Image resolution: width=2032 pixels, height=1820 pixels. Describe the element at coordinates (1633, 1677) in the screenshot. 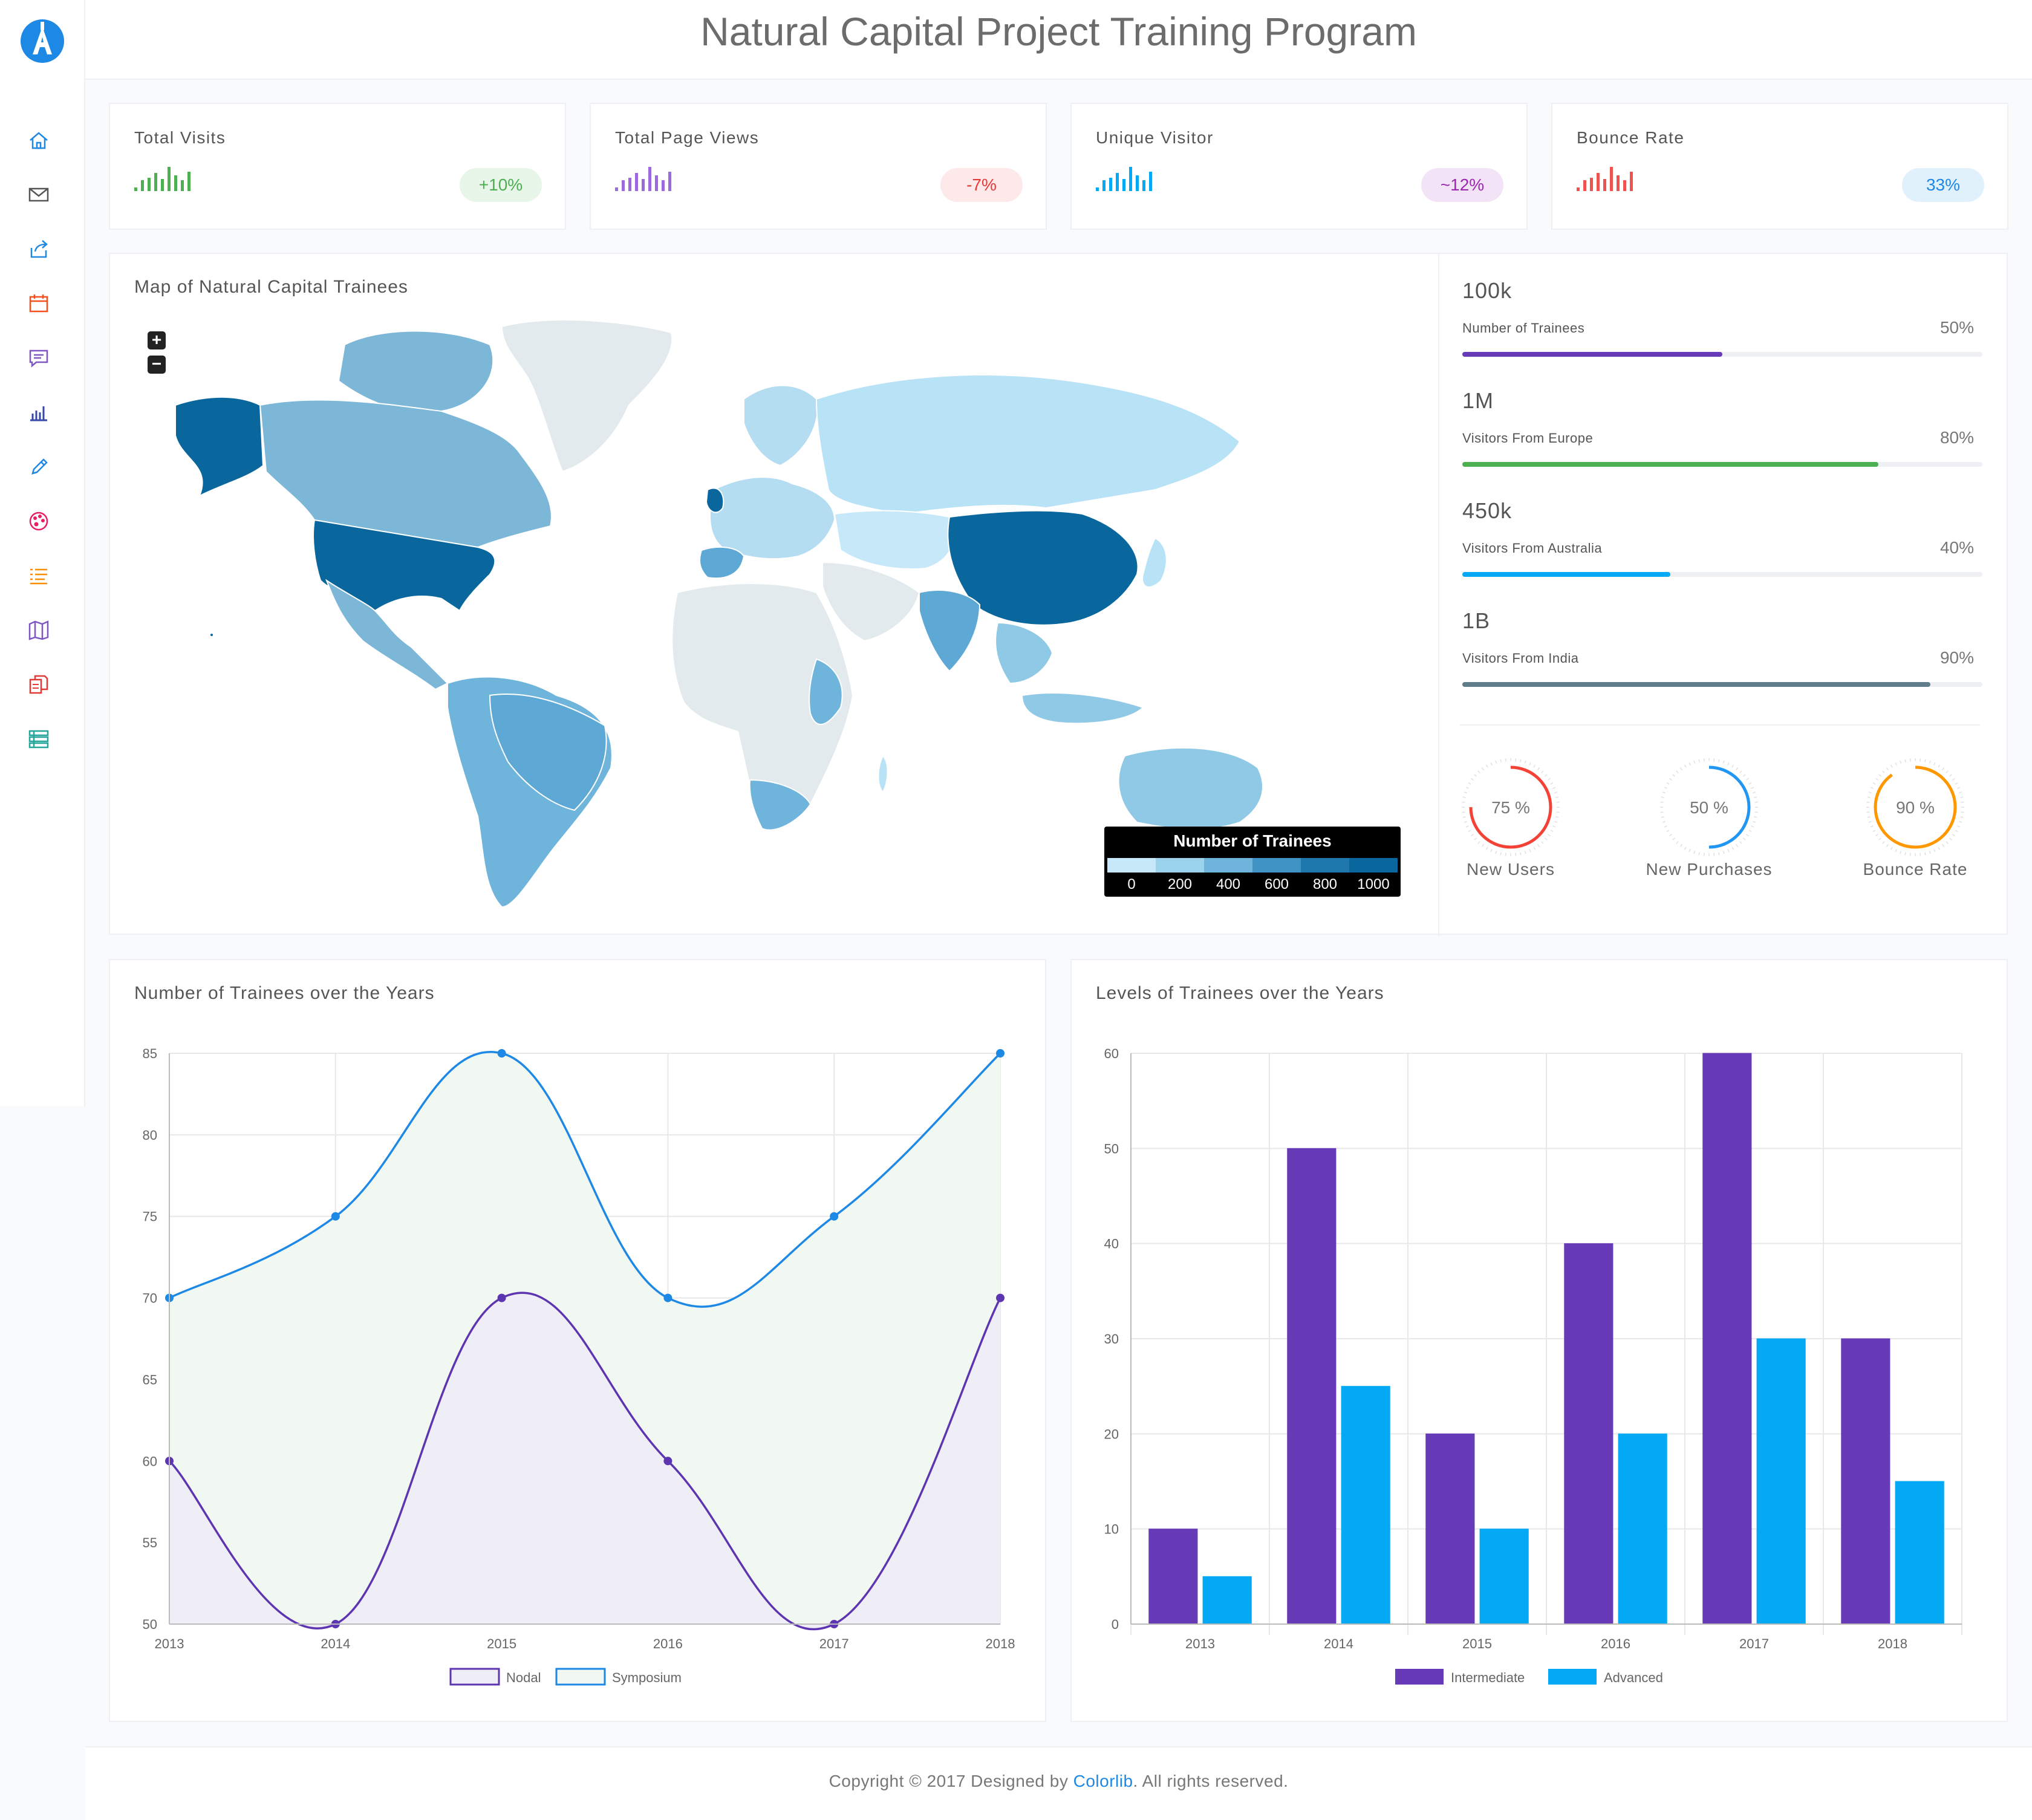

I see `legend-label: Advanced` at that location.